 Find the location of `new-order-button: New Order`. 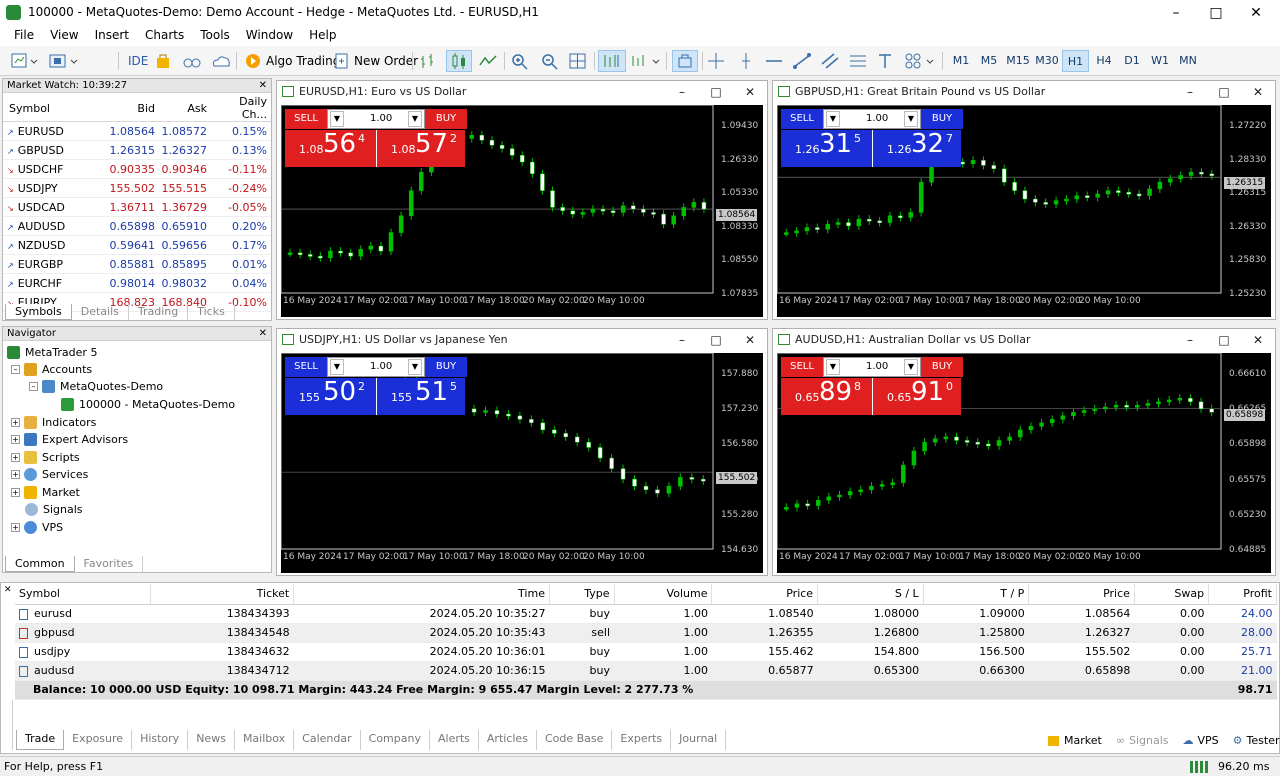

new-order-button: New Order is located at coordinates (376, 61).